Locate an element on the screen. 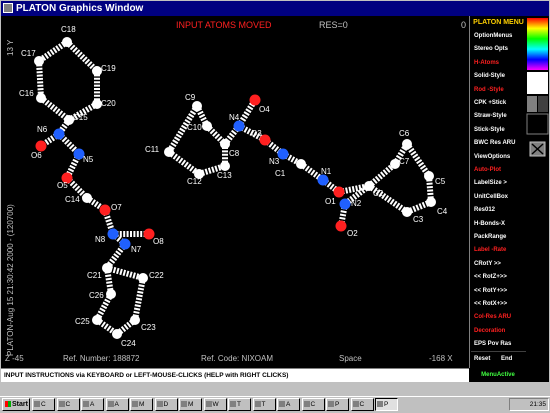  atom-c6 is located at coordinates (407, 144).